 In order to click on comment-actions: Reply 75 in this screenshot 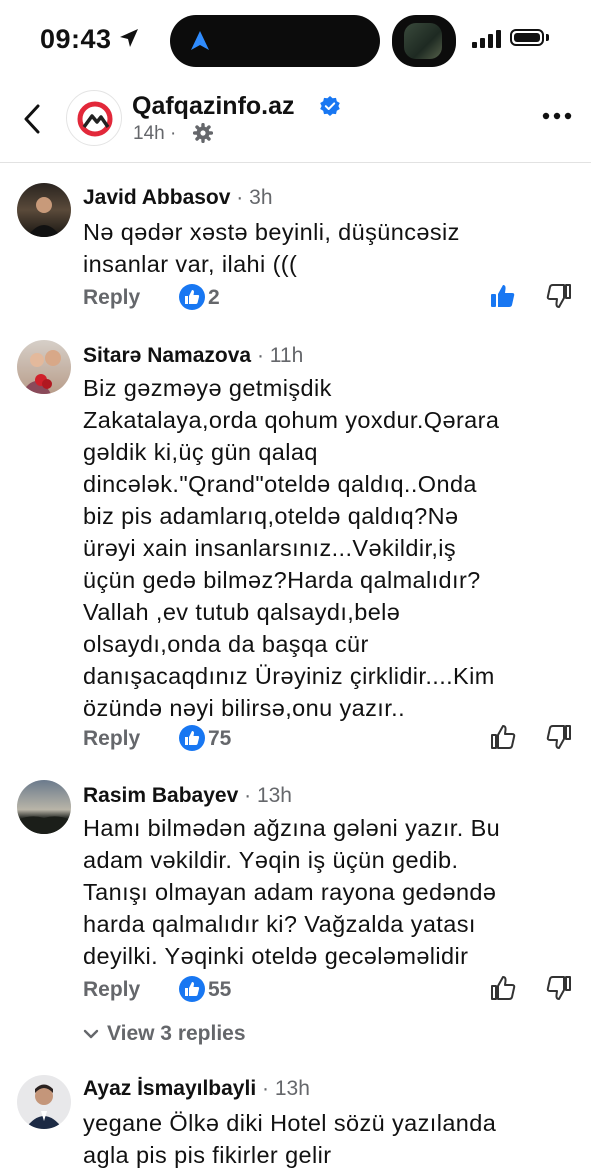, I will do `click(328, 740)`.